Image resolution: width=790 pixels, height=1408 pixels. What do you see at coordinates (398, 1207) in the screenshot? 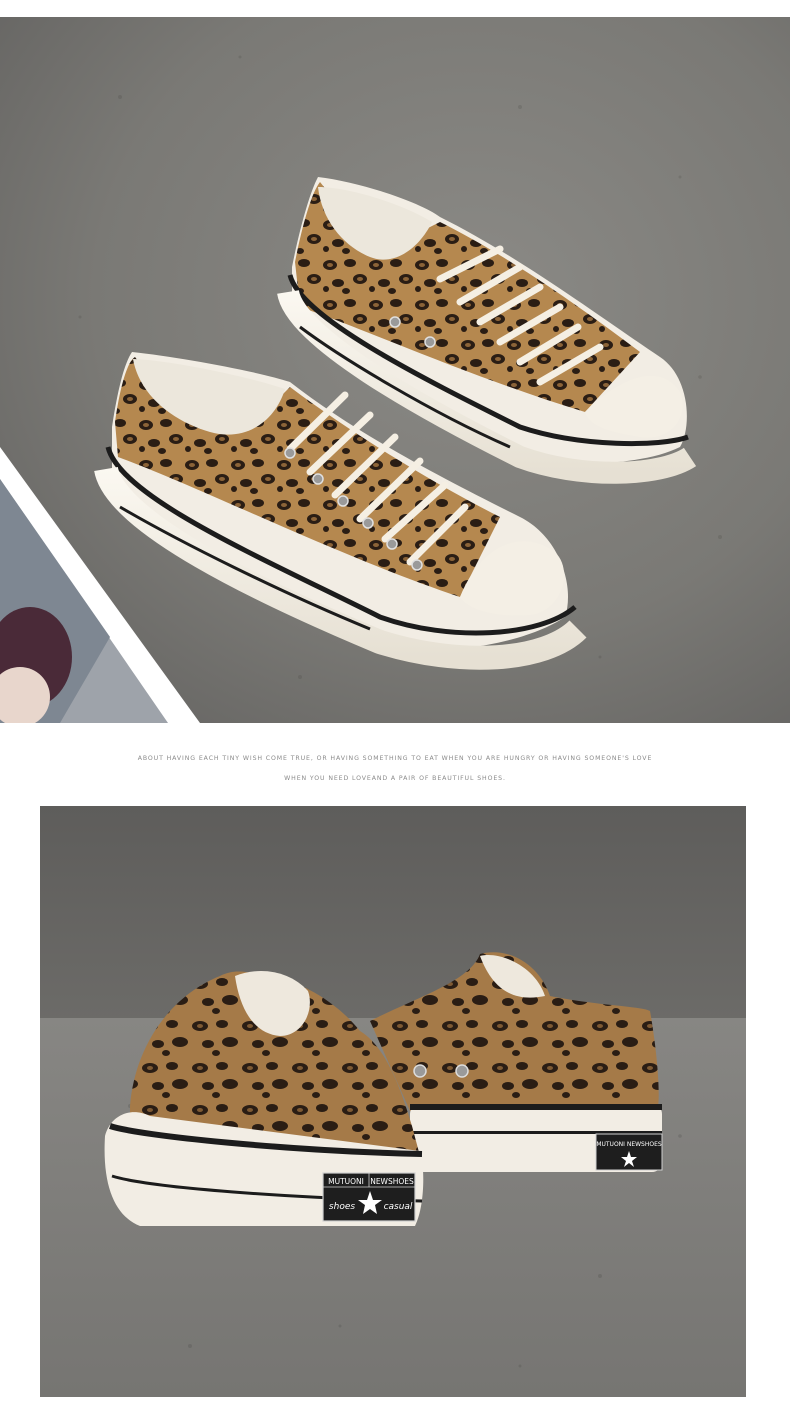
I see `heel-label-casual: casual` at bounding box center [398, 1207].